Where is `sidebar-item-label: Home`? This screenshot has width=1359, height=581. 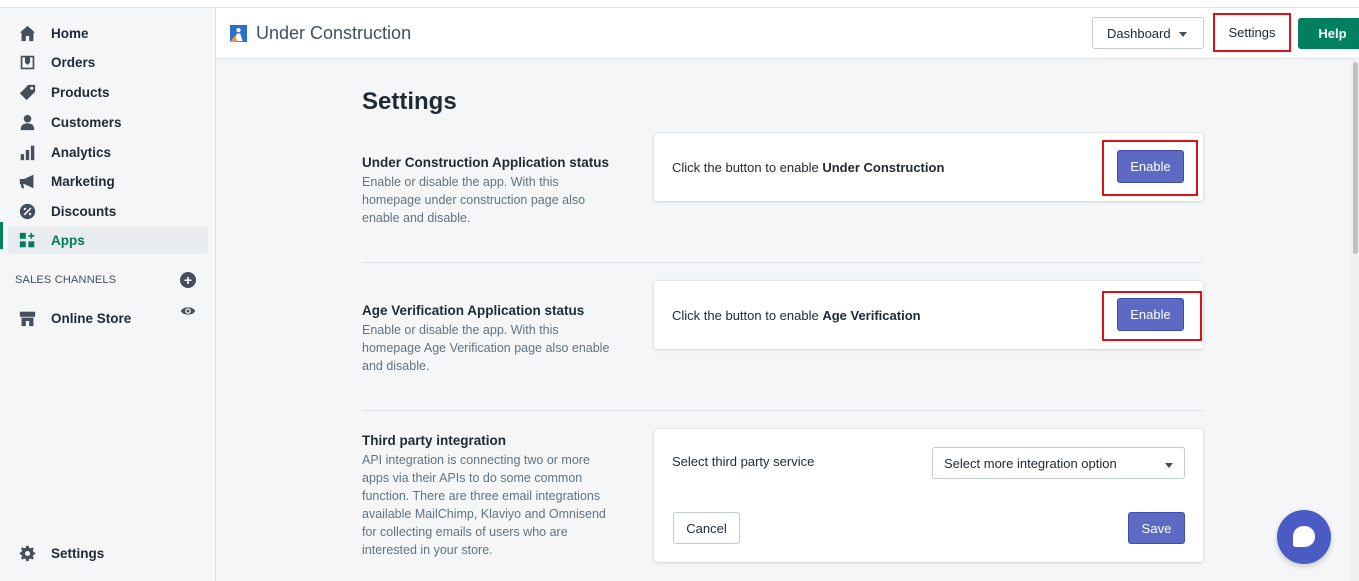 sidebar-item-label: Home is located at coordinates (70, 33).